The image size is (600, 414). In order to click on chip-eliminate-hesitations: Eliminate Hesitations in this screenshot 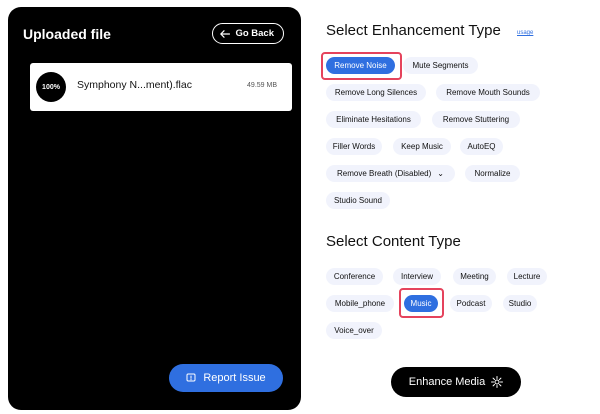, I will do `click(373, 119)`.